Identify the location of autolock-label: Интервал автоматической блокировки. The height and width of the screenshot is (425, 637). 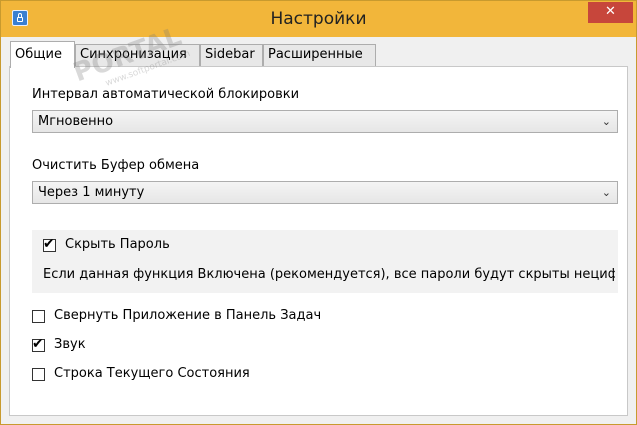
(166, 94).